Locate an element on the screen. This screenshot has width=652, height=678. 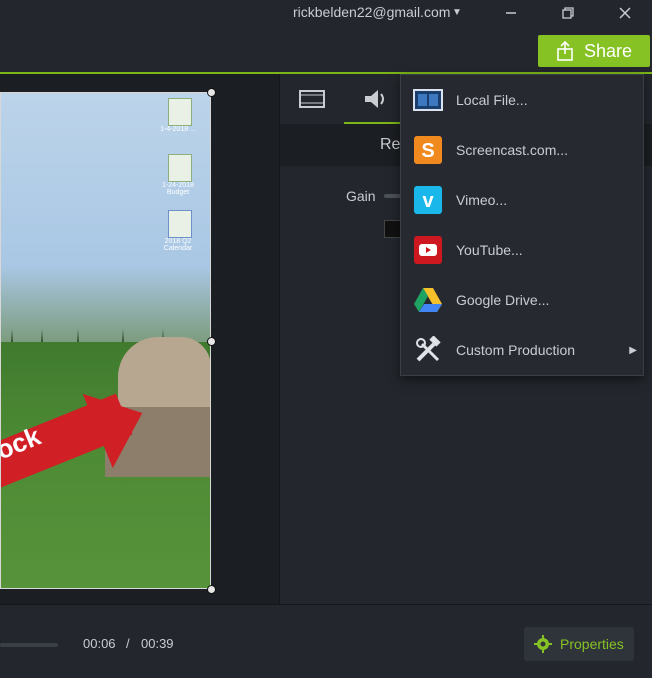
minimize-icon is located at coordinates (511, 13).